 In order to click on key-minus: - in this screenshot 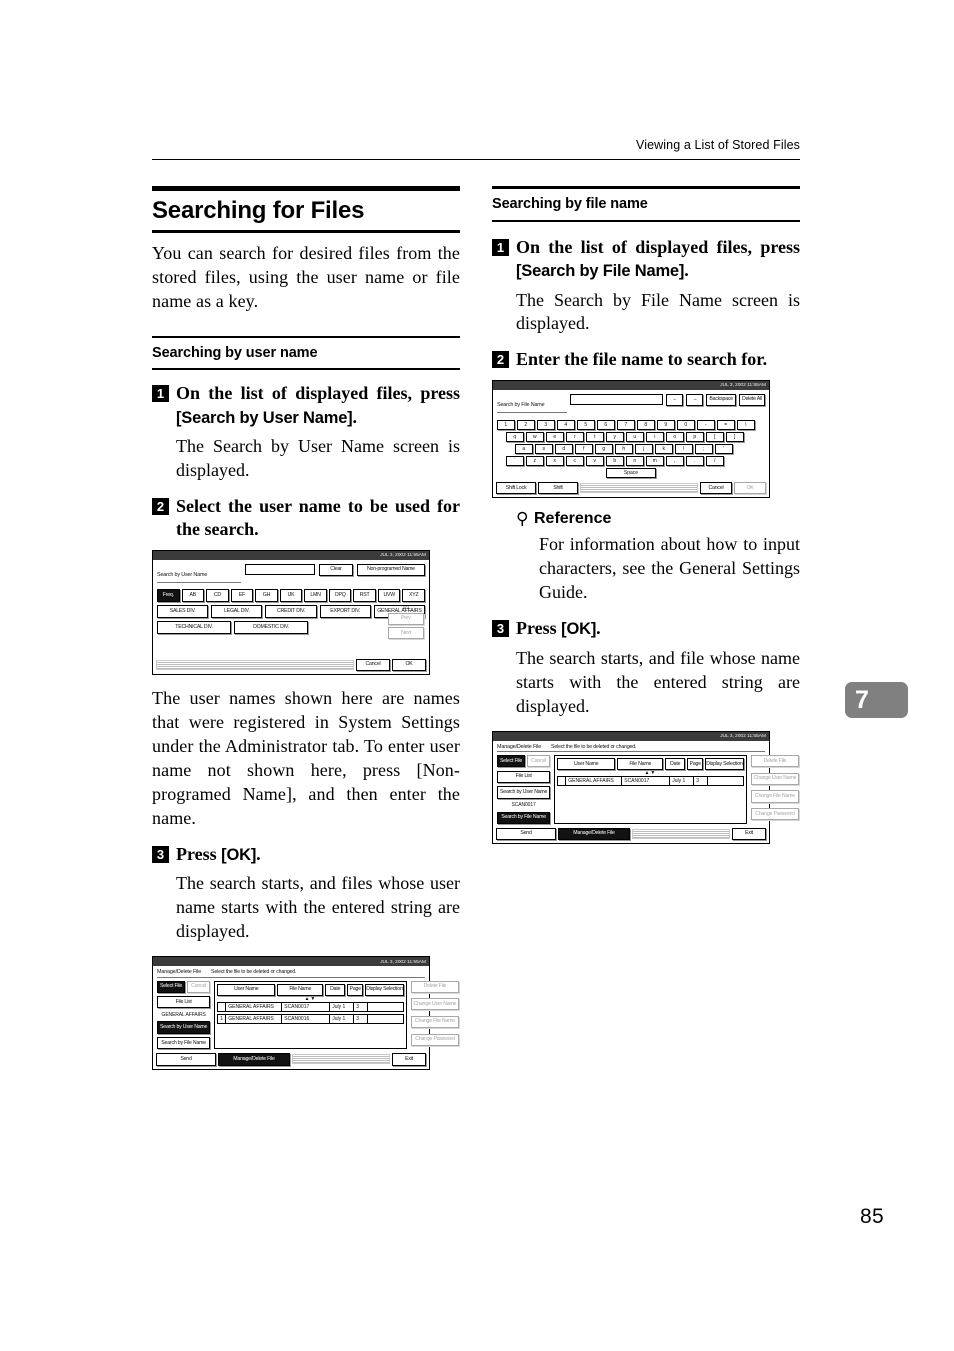, I will do `click(706, 425)`.